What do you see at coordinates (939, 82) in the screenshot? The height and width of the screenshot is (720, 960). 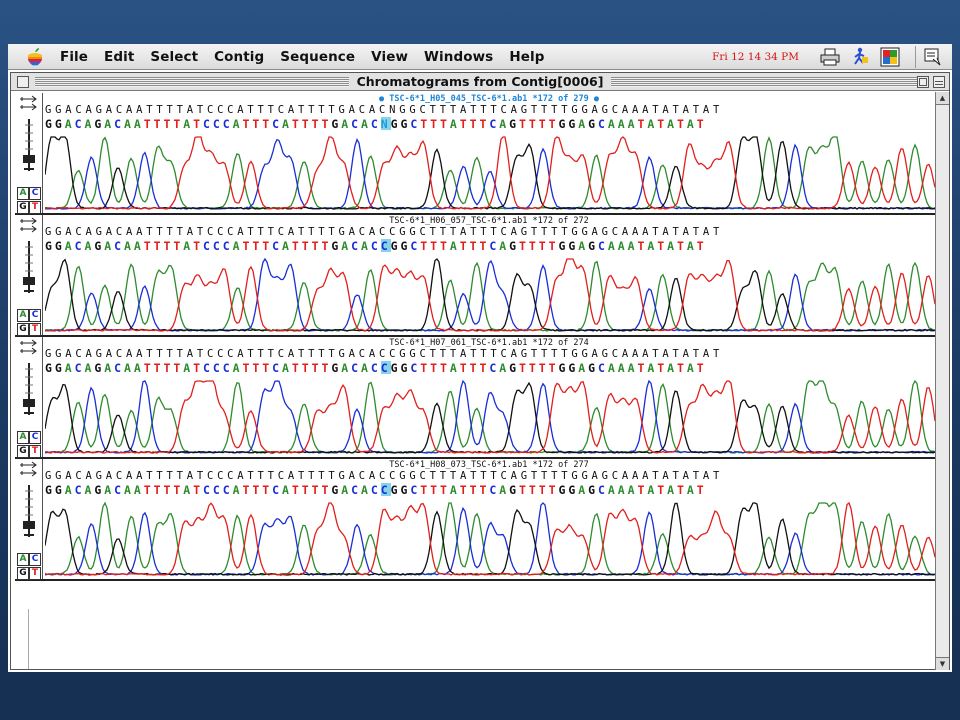 I see `window-collapse-box` at bounding box center [939, 82].